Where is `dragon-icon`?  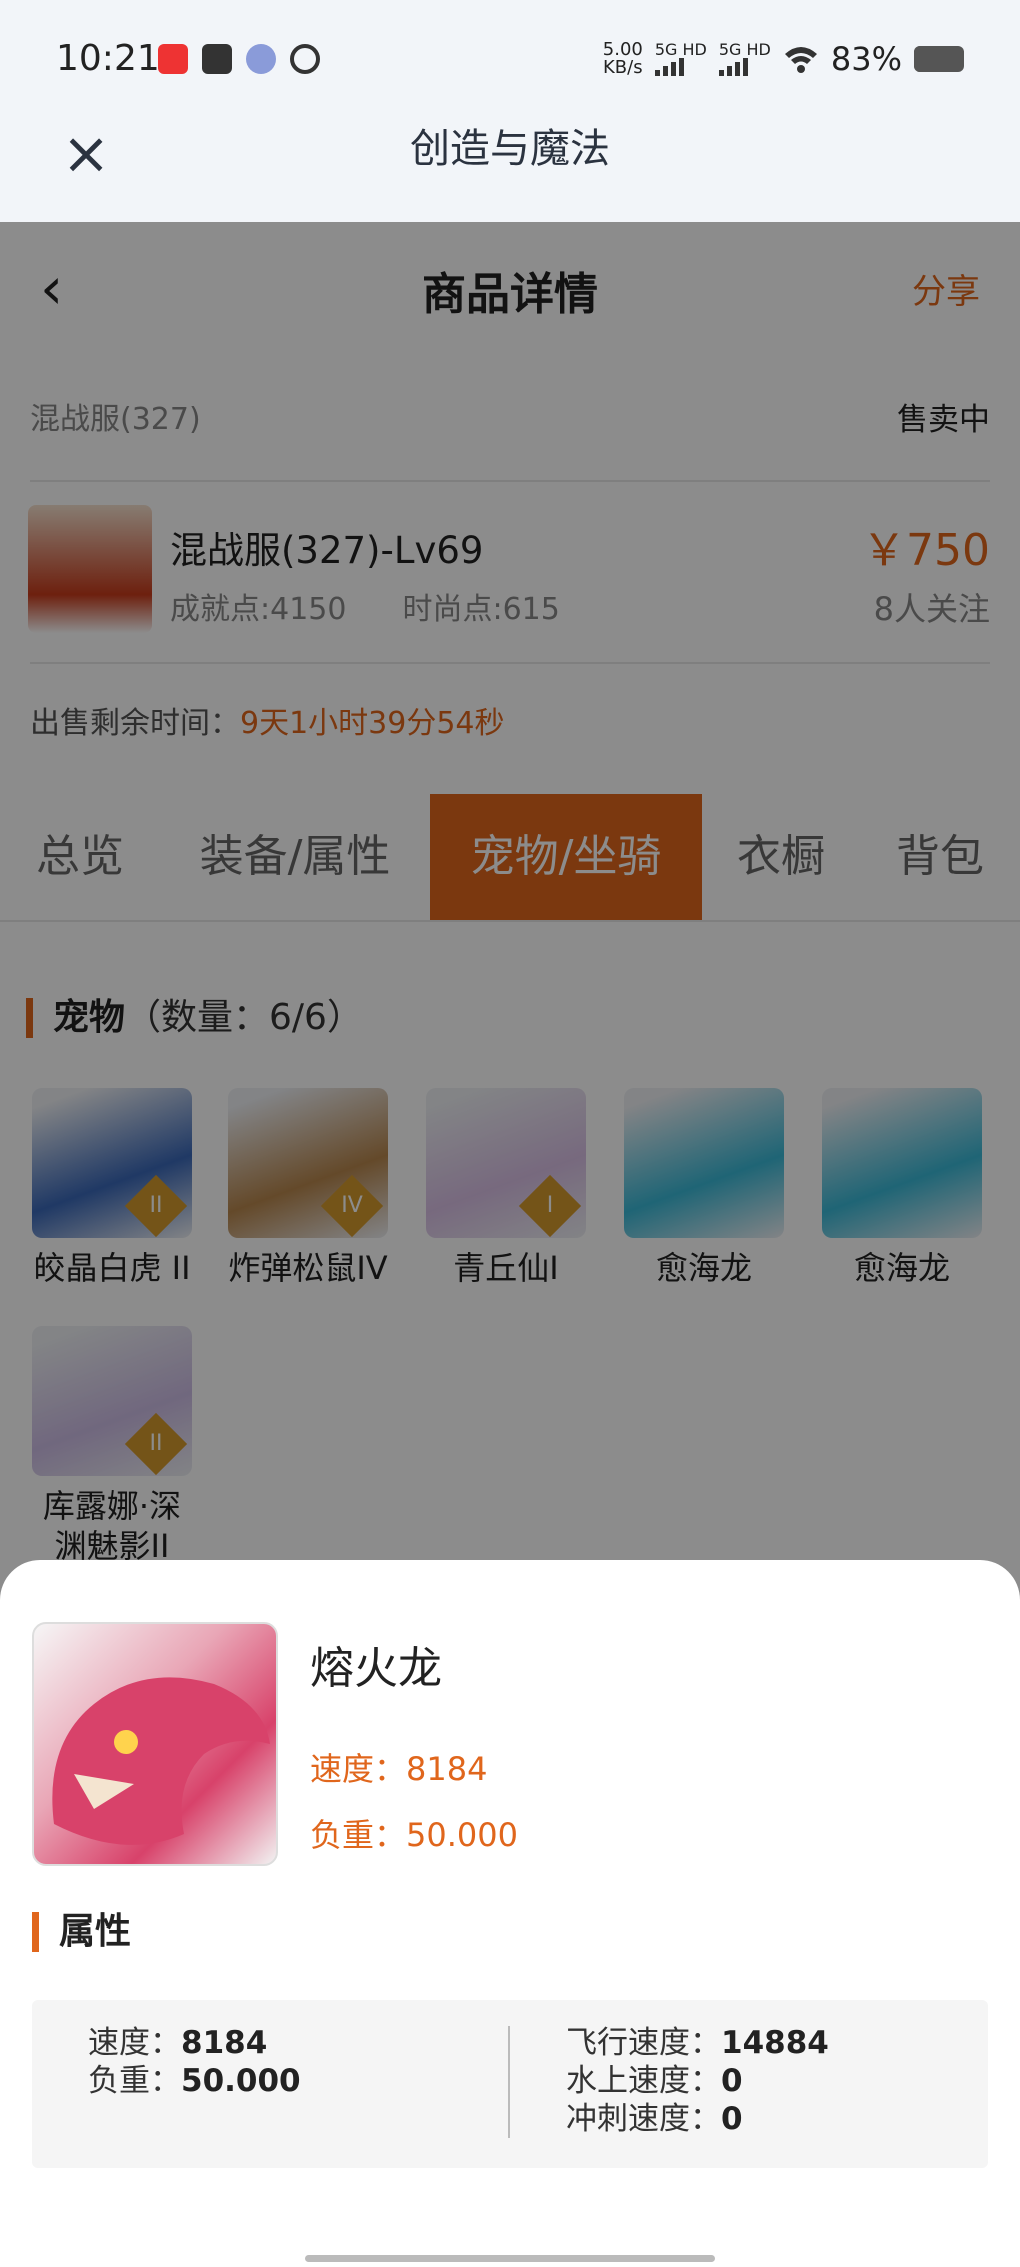
dragon-icon is located at coordinates (161, 1761).